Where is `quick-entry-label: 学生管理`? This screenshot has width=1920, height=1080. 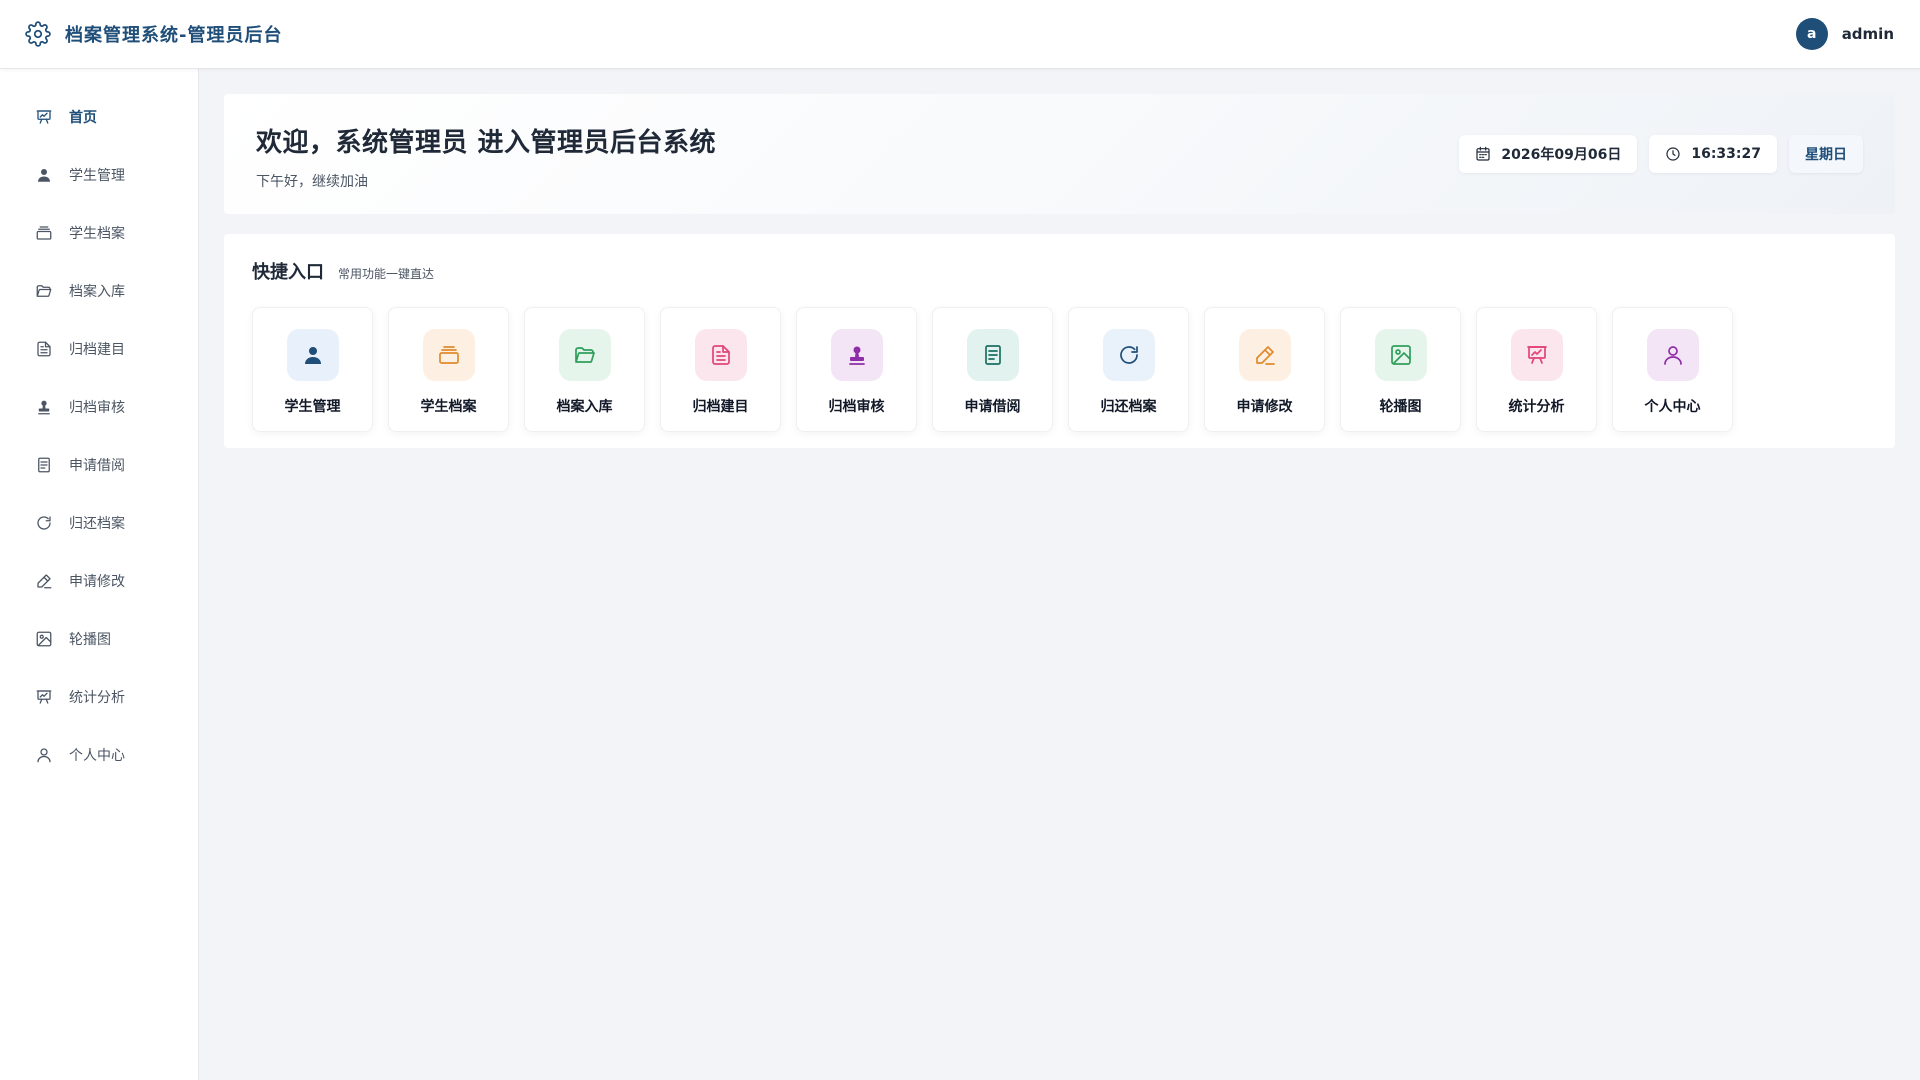
quick-entry-label: 学生管理 is located at coordinates (312, 407).